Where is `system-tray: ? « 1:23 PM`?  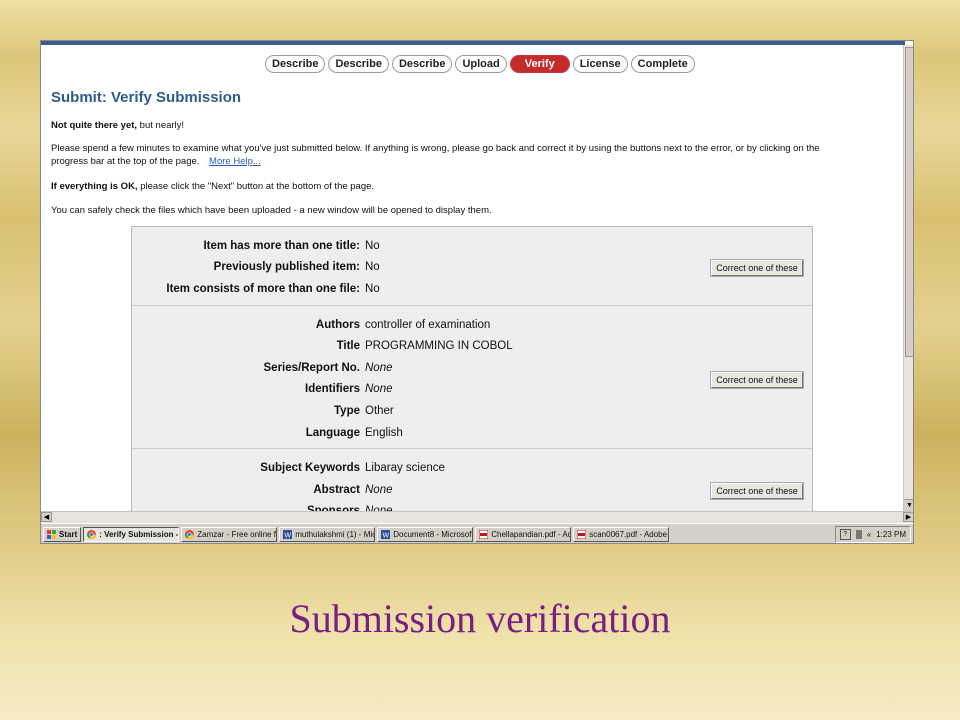
system-tray: ? « 1:23 PM is located at coordinates (872, 534).